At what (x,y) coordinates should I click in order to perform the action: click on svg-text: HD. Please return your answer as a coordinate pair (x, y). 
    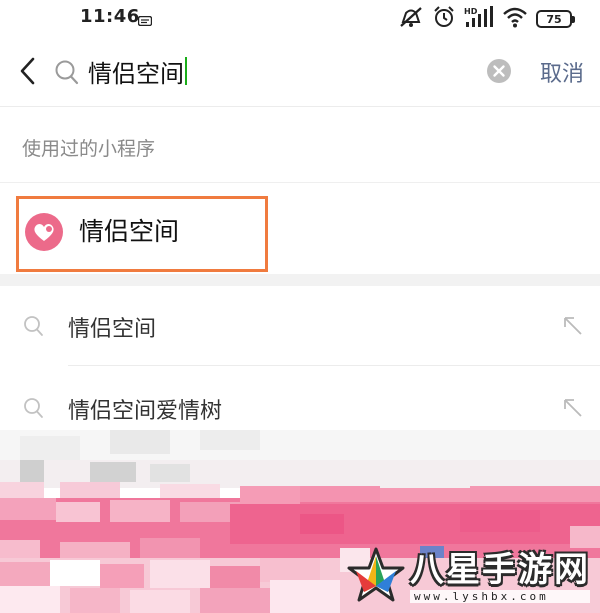
    Looking at the image, I should click on (471, 11).